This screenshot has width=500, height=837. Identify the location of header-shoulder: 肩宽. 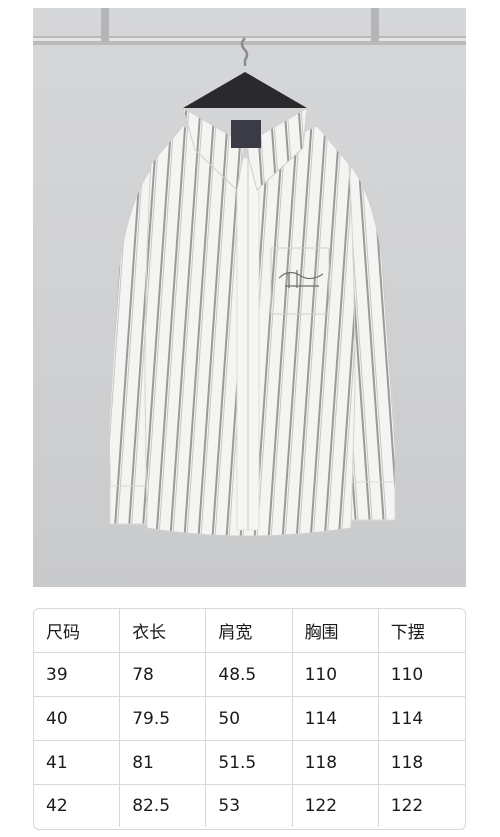
(249, 630).